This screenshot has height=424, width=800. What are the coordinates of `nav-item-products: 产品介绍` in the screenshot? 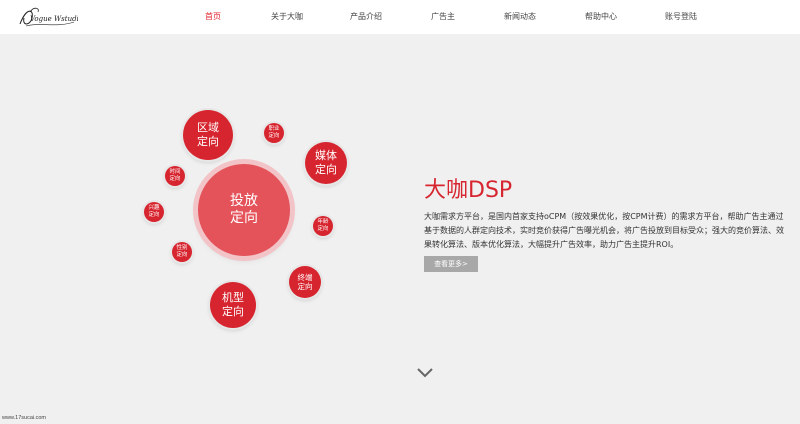 It's located at (366, 16).